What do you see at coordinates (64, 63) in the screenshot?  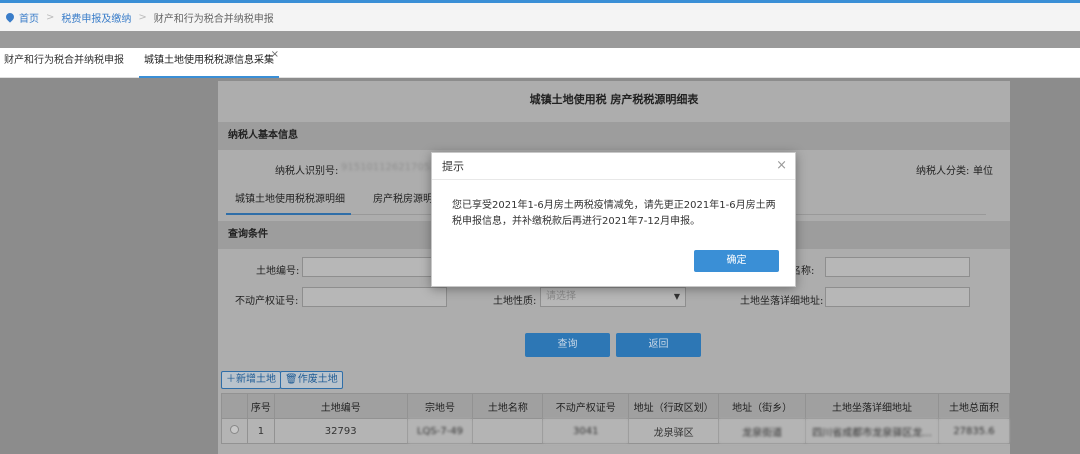 I see `tab-combined-declaration: 财产和行为税合并纳税申报` at bounding box center [64, 63].